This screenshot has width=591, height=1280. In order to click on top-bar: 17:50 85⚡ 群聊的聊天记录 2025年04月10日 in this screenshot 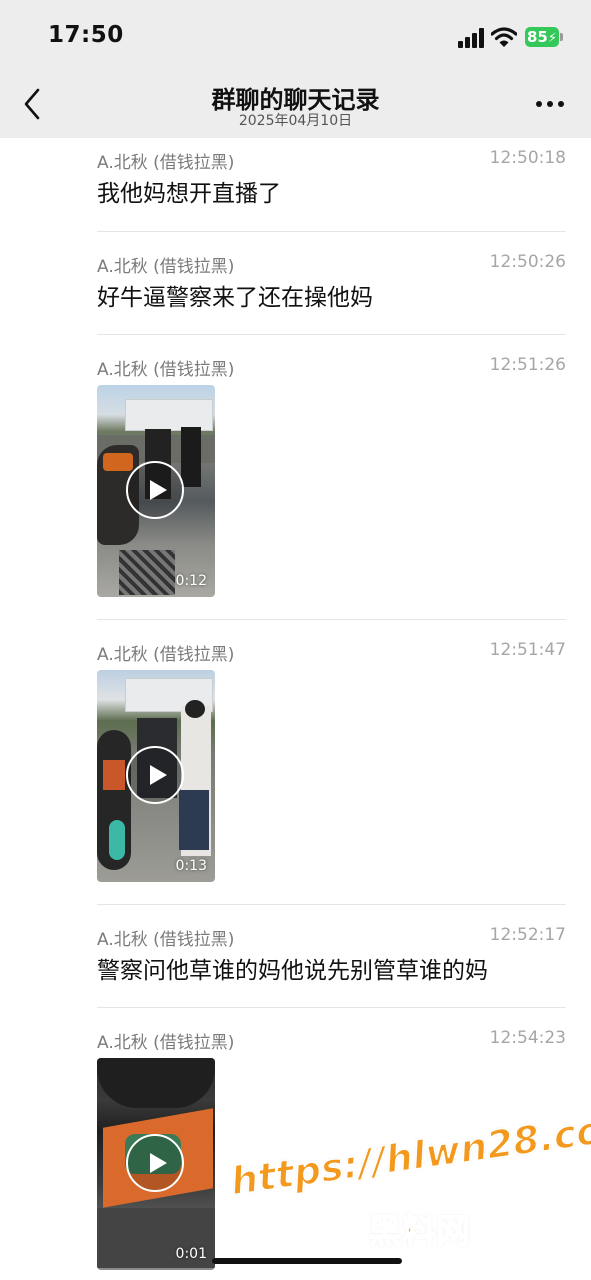, I will do `click(295, 69)`.